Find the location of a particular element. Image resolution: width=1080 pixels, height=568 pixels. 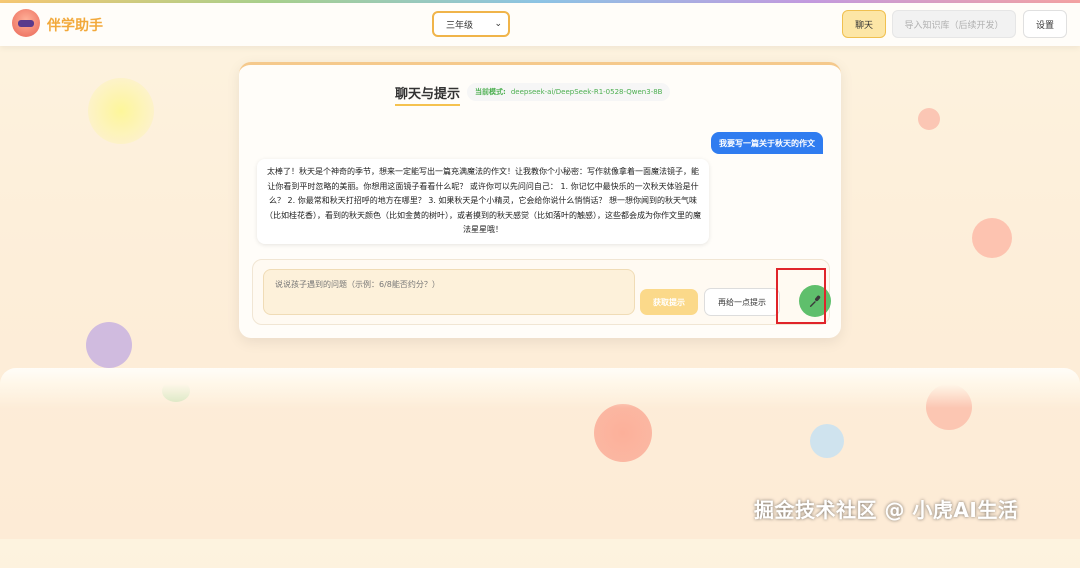

grade-select-value: 三年级 is located at coordinates (460, 25).